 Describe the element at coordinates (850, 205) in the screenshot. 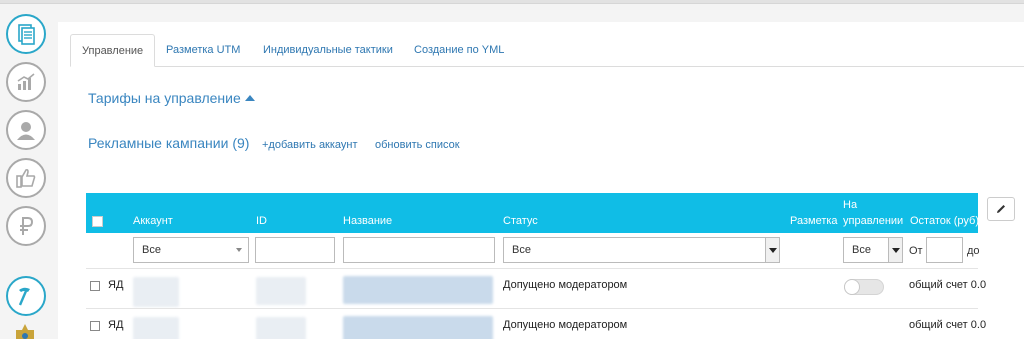

I see `header-managed-line1: На` at that location.